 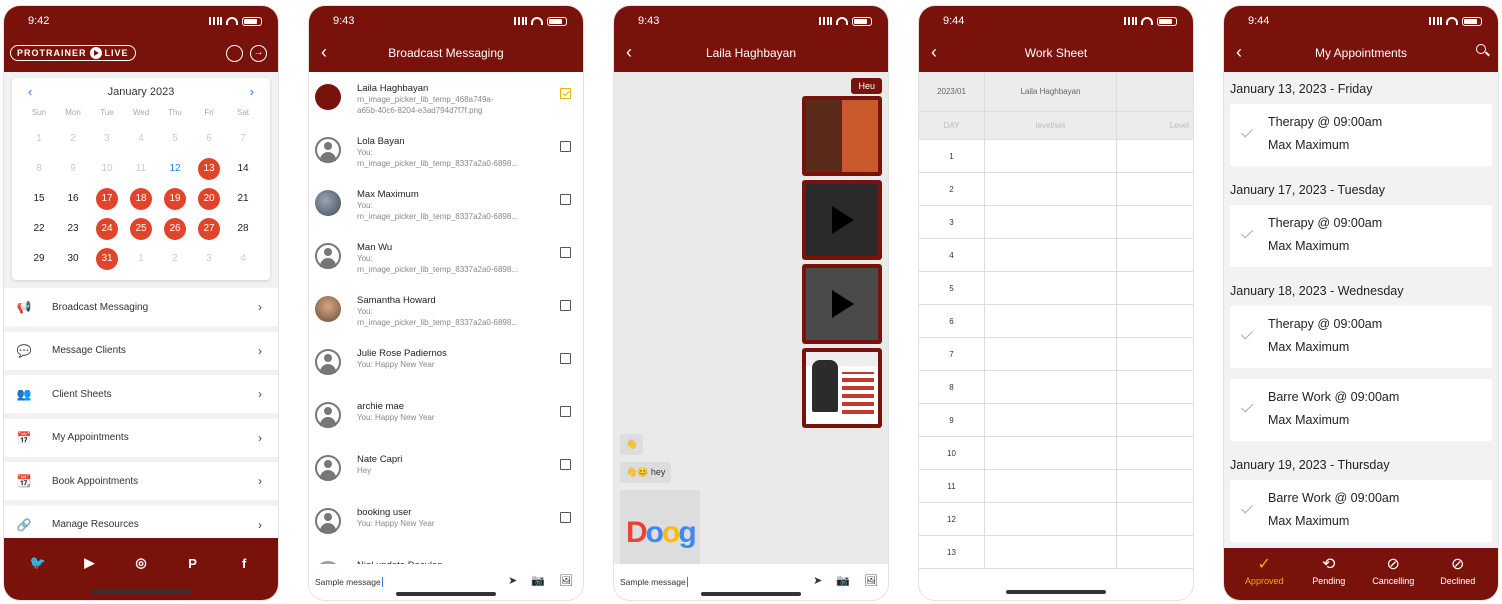 What do you see at coordinates (632, 444) in the screenshot?
I see `received-message: 👋` at bounding box center [632, 444].